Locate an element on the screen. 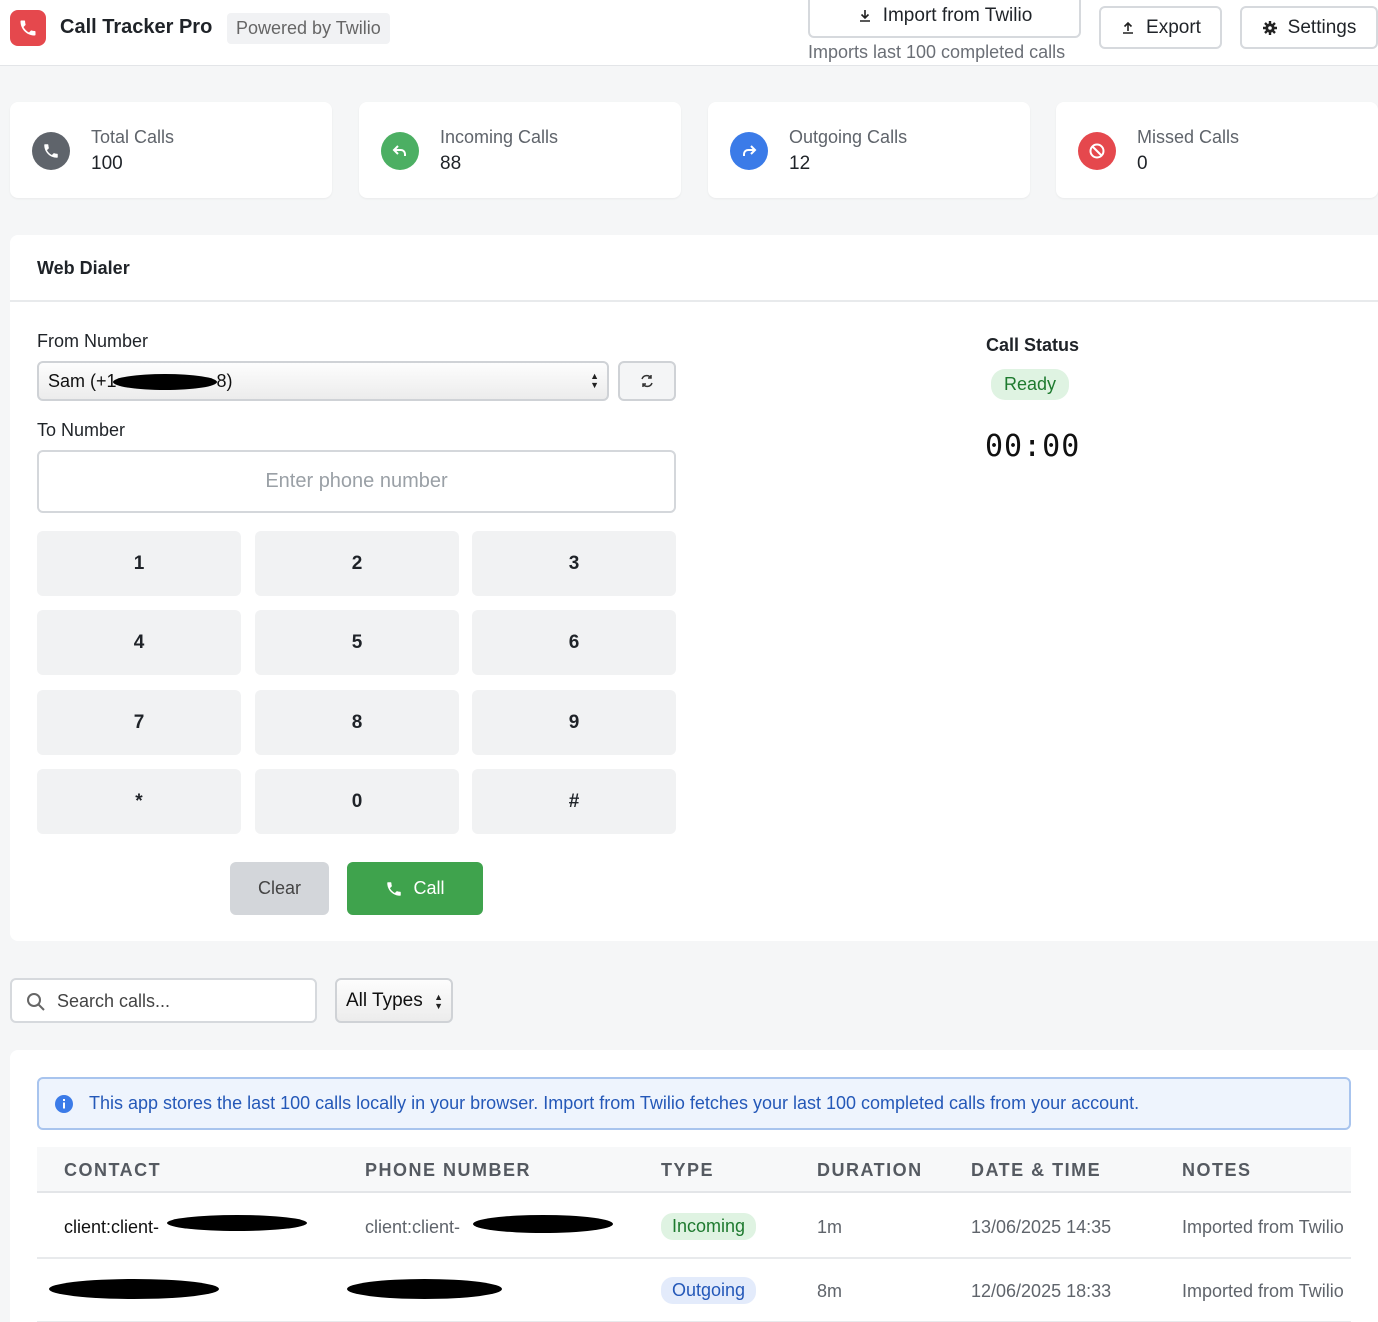  call-label: Call is located at coordinates (429, 888).